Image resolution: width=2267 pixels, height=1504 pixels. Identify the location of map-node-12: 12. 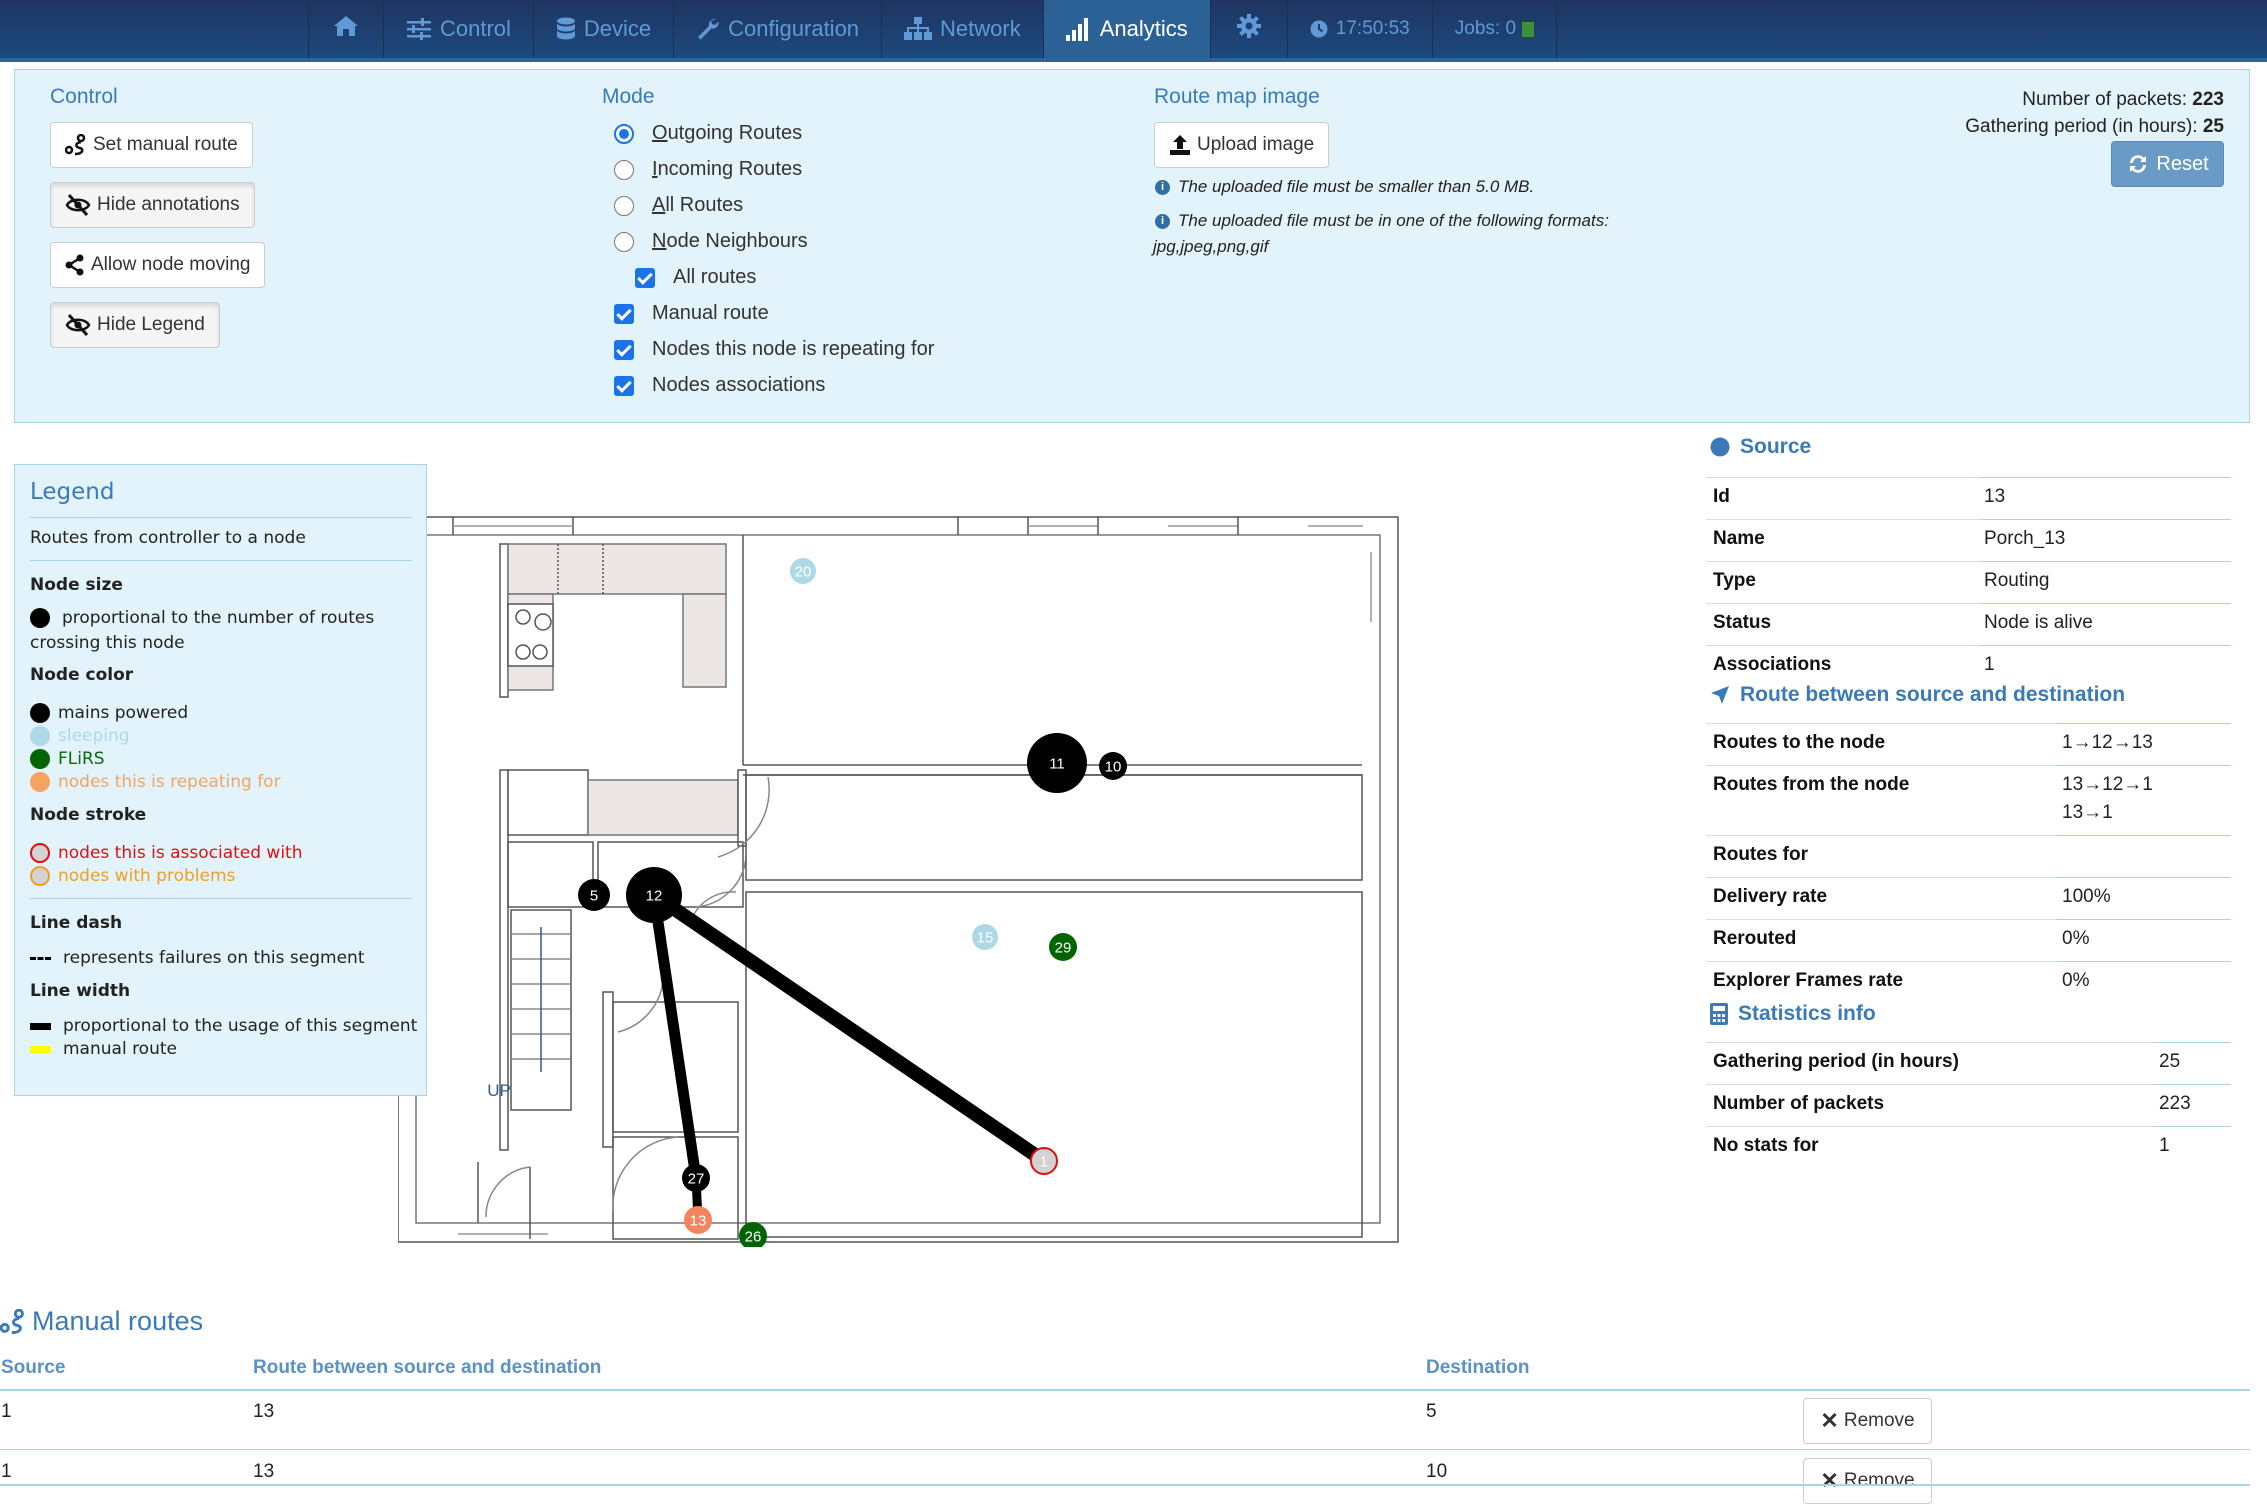
(654, 895).